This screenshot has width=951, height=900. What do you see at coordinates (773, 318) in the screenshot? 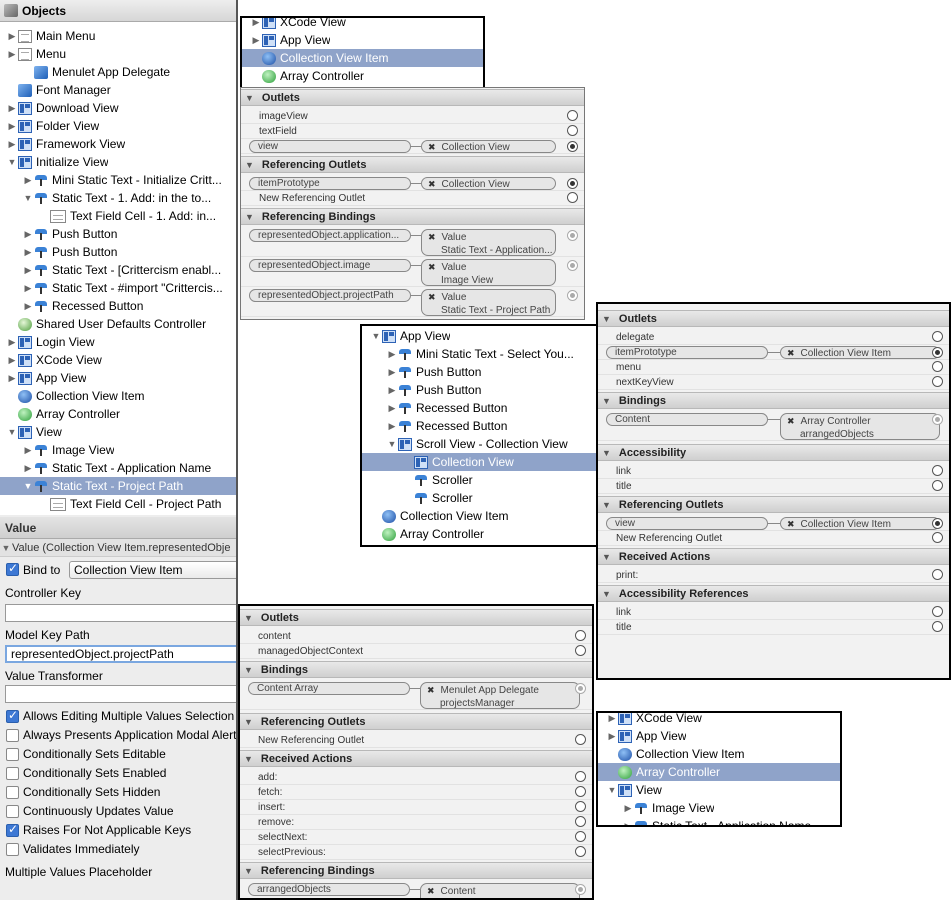
I see `connections-section-header: ▼ Outlets` at bounding box center [773, 318].